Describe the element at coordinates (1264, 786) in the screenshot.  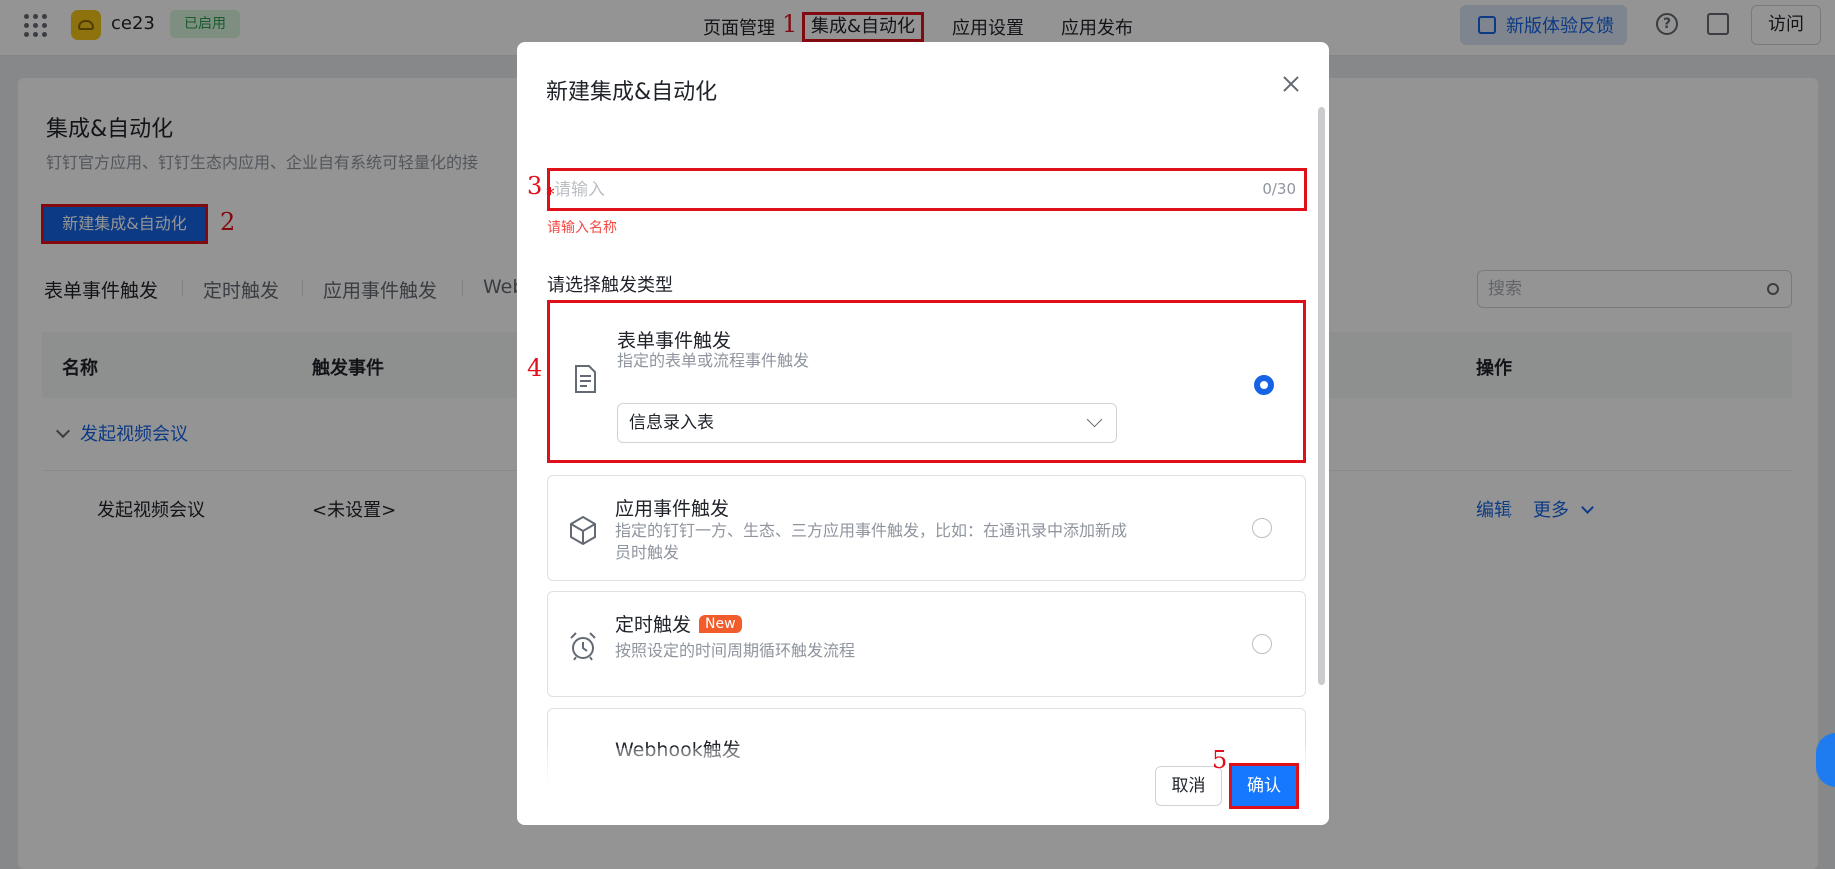
I see `confirm-button: 确认` at that location.